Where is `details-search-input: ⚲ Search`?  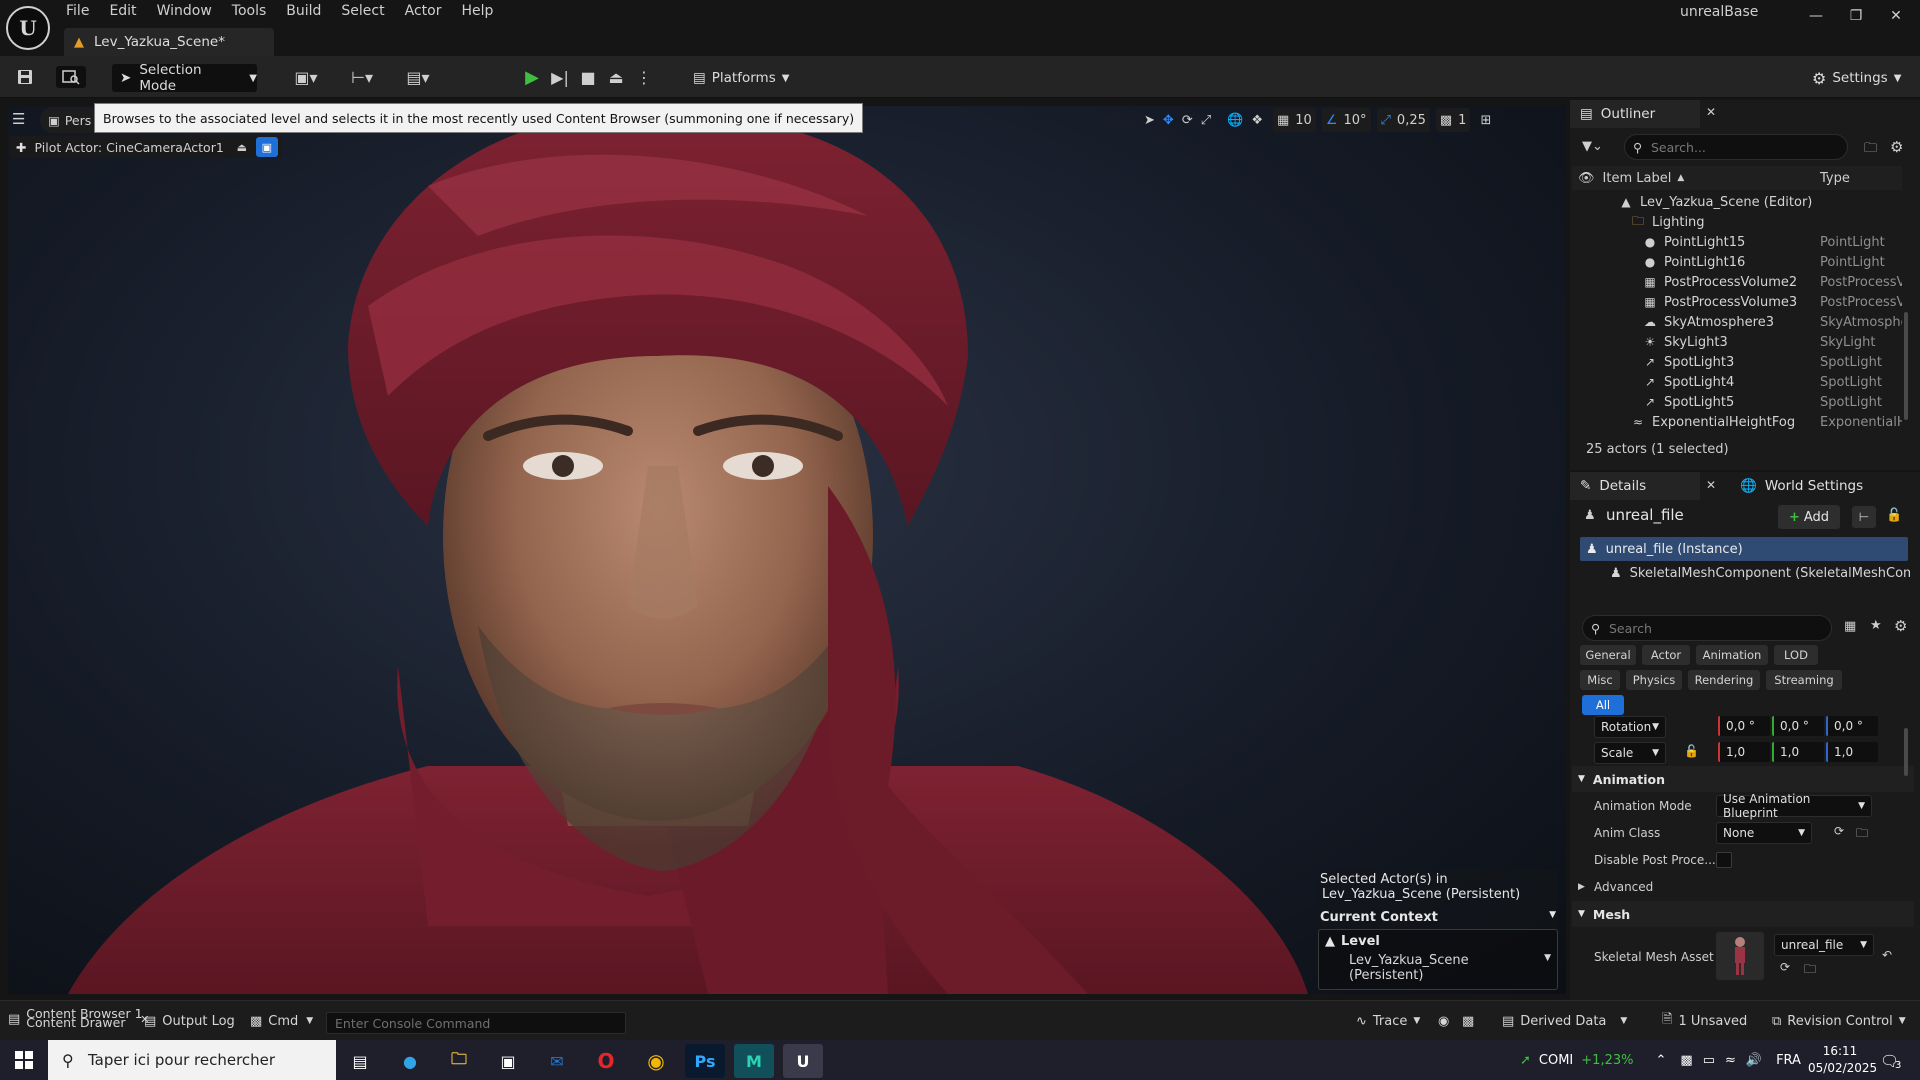
details-search-input: ⚲ Search is located at coordinates (1707, 628).